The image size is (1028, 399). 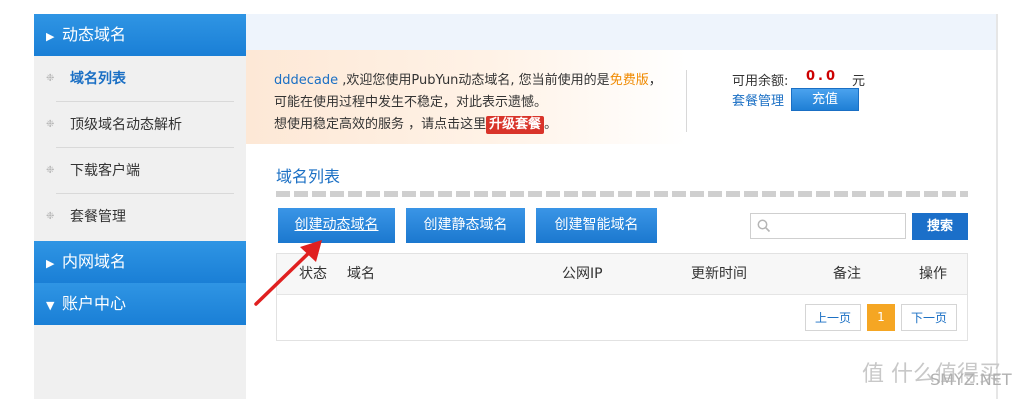 I want to click on search-button: 搜索, so click(x=940, y=226).